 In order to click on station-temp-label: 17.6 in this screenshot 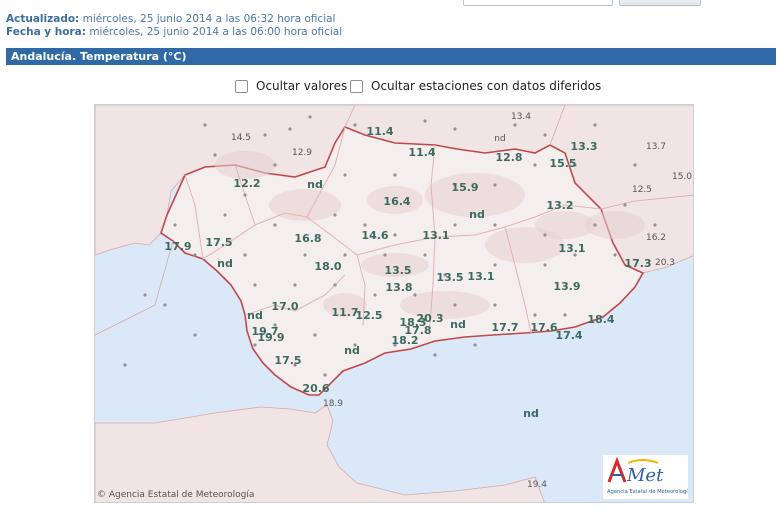, I will do `click(543, 327)`.